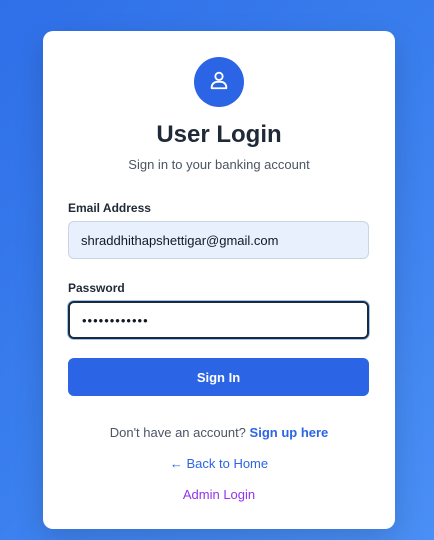  Describe the element at coordinates (177, 432) in the screenshot. I see `signup-prompt: Don't have an account?` at that location.